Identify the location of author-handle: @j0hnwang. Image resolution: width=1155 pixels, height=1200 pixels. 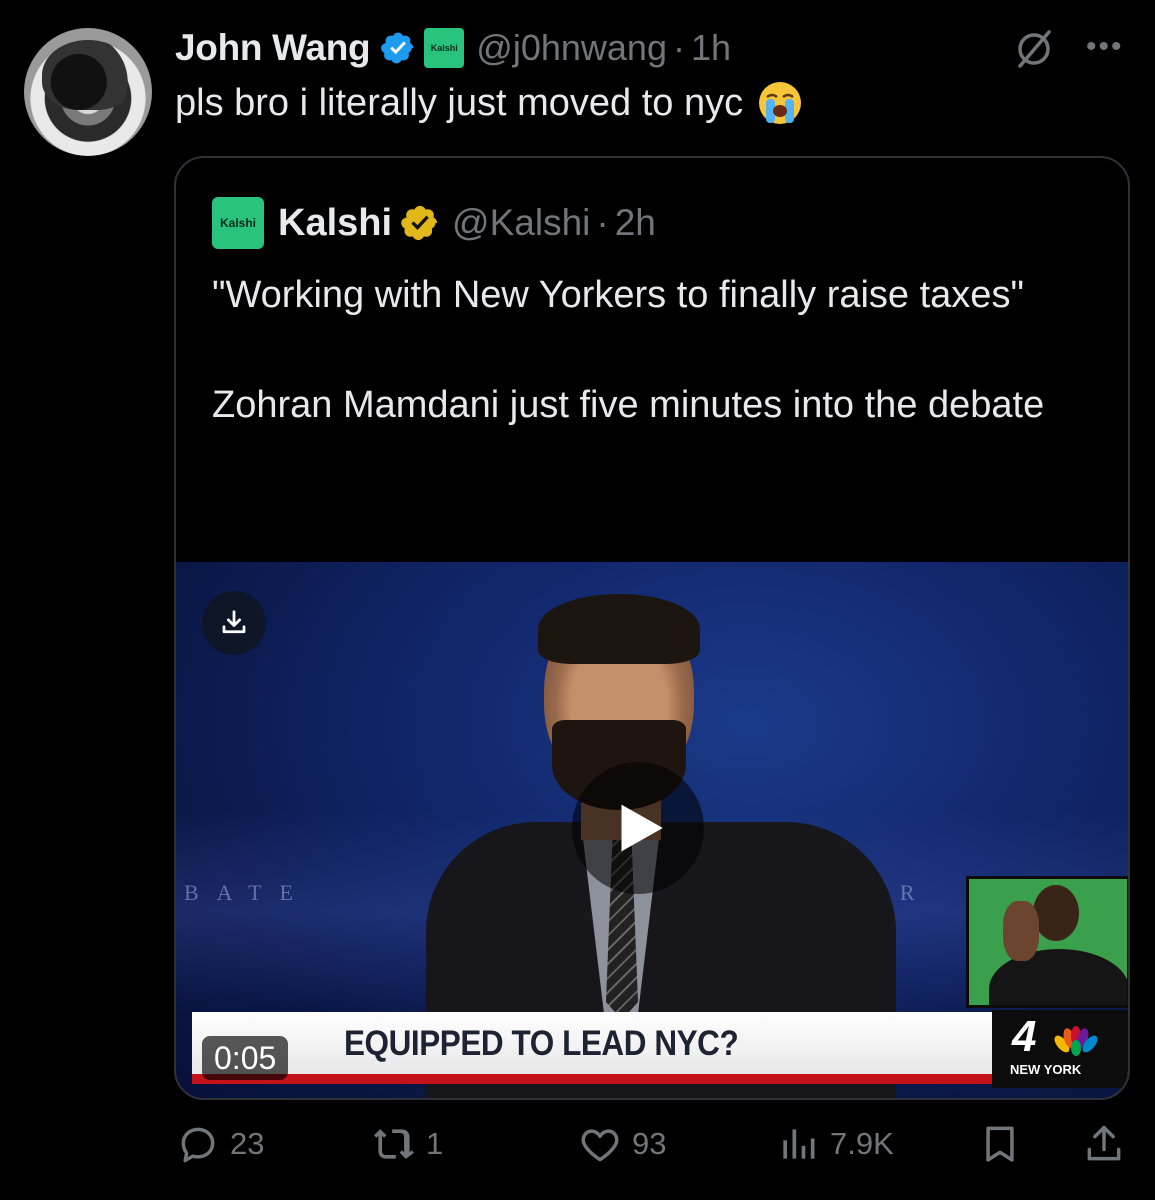
(571, 48).